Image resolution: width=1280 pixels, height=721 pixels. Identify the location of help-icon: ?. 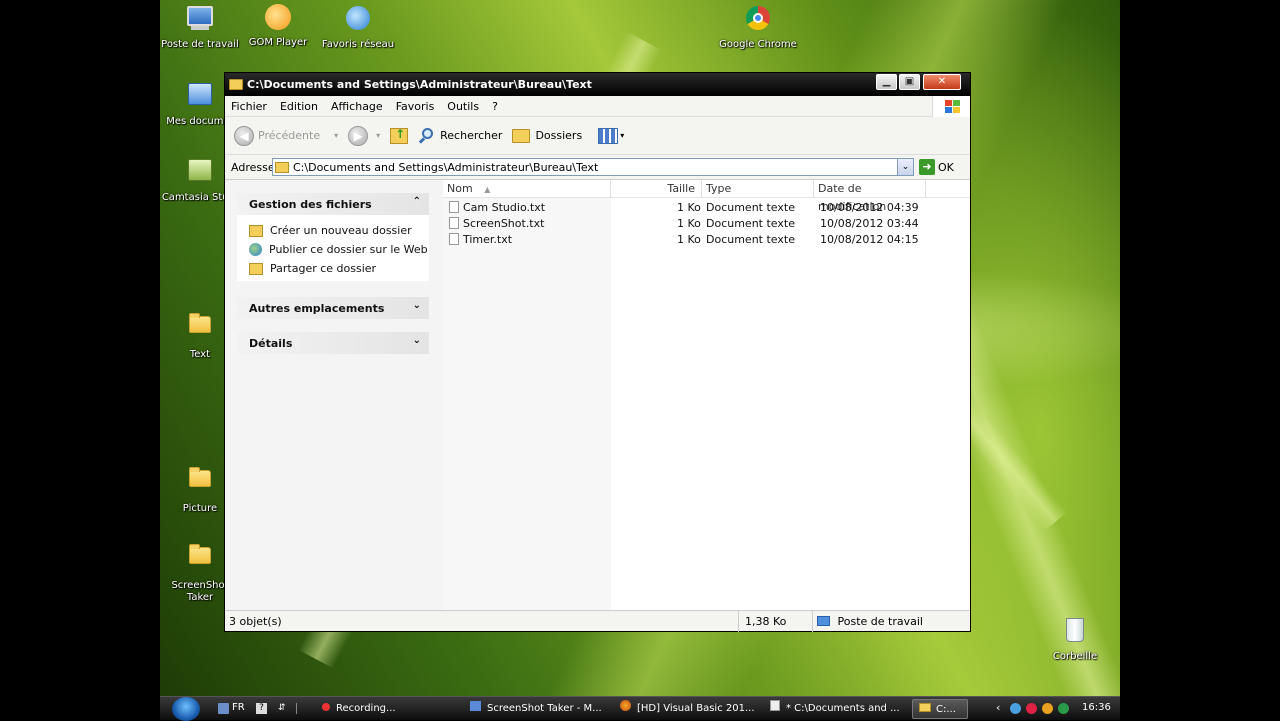
(261, 708).